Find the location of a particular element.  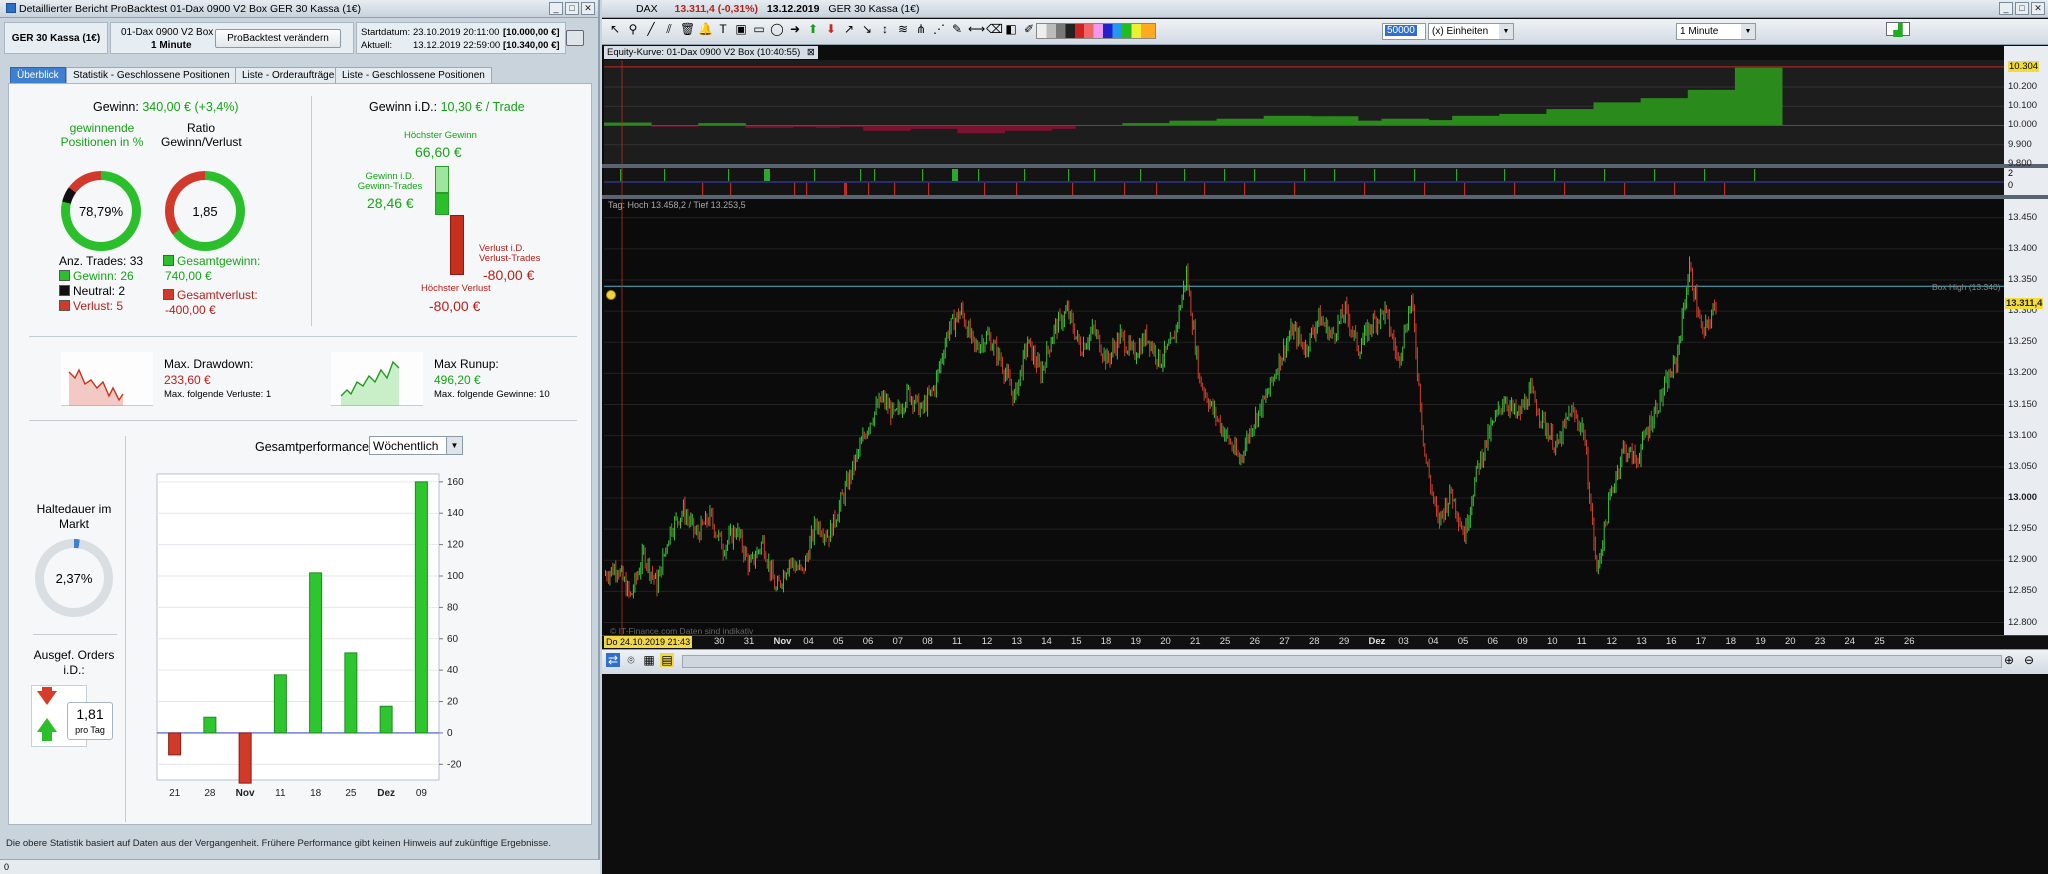

hold-label: Haltedauer im Markt is located at coordinates (74, 516).